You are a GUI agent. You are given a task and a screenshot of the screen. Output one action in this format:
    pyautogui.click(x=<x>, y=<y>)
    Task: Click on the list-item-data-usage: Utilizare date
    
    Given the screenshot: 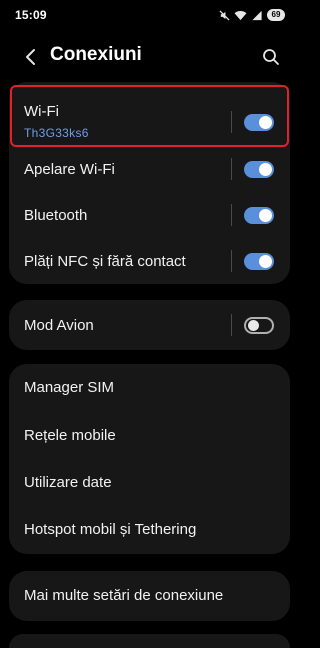 What is the action you would take?
    pyautogui.click(x=149, y=482)
    